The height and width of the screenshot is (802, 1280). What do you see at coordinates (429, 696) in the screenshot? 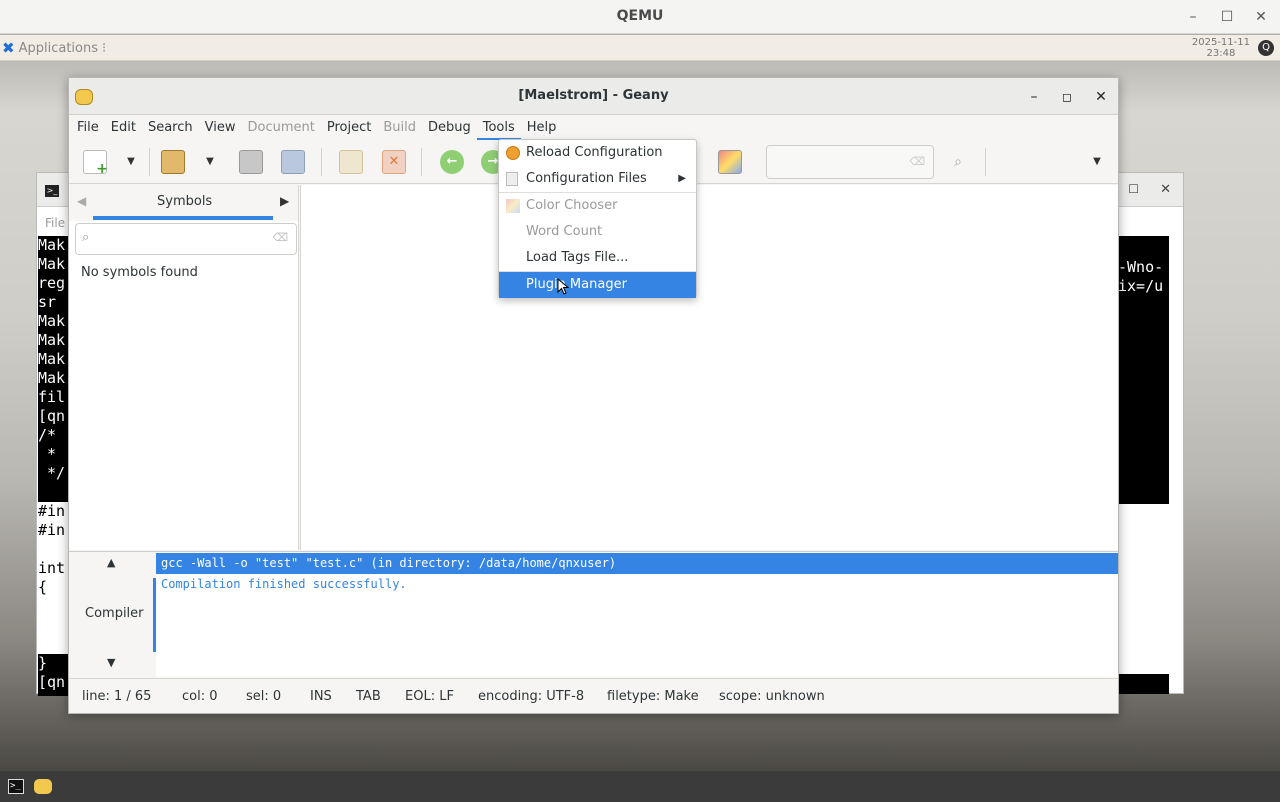
I see `status-eol: EOL: LF` at bounding box center [429, 696].